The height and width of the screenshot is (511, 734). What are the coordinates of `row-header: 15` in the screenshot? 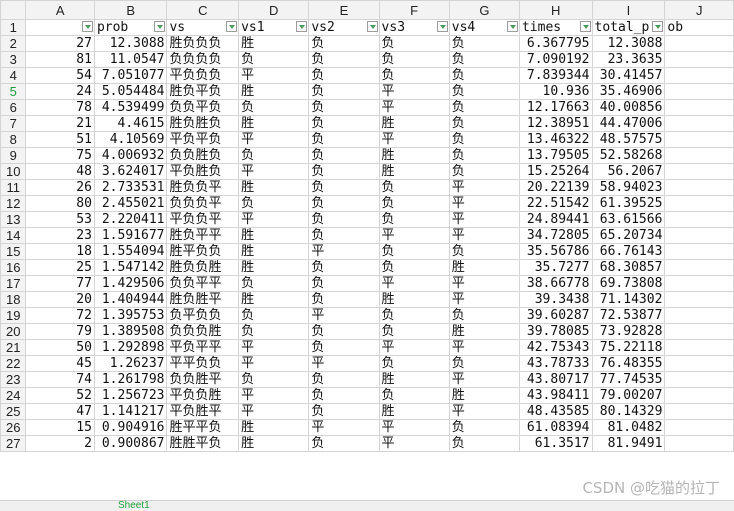 It's located at (13, 251).